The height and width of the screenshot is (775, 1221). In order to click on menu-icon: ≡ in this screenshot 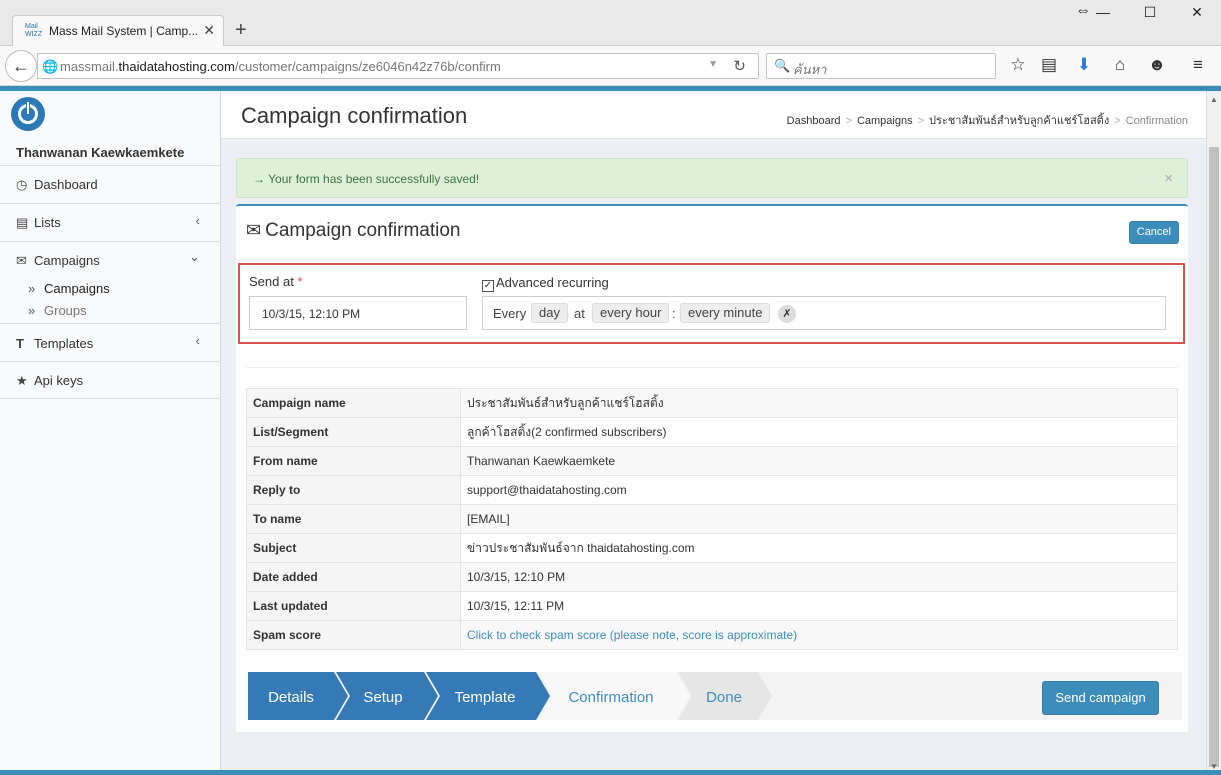, I will do `click(1198, 65)`.